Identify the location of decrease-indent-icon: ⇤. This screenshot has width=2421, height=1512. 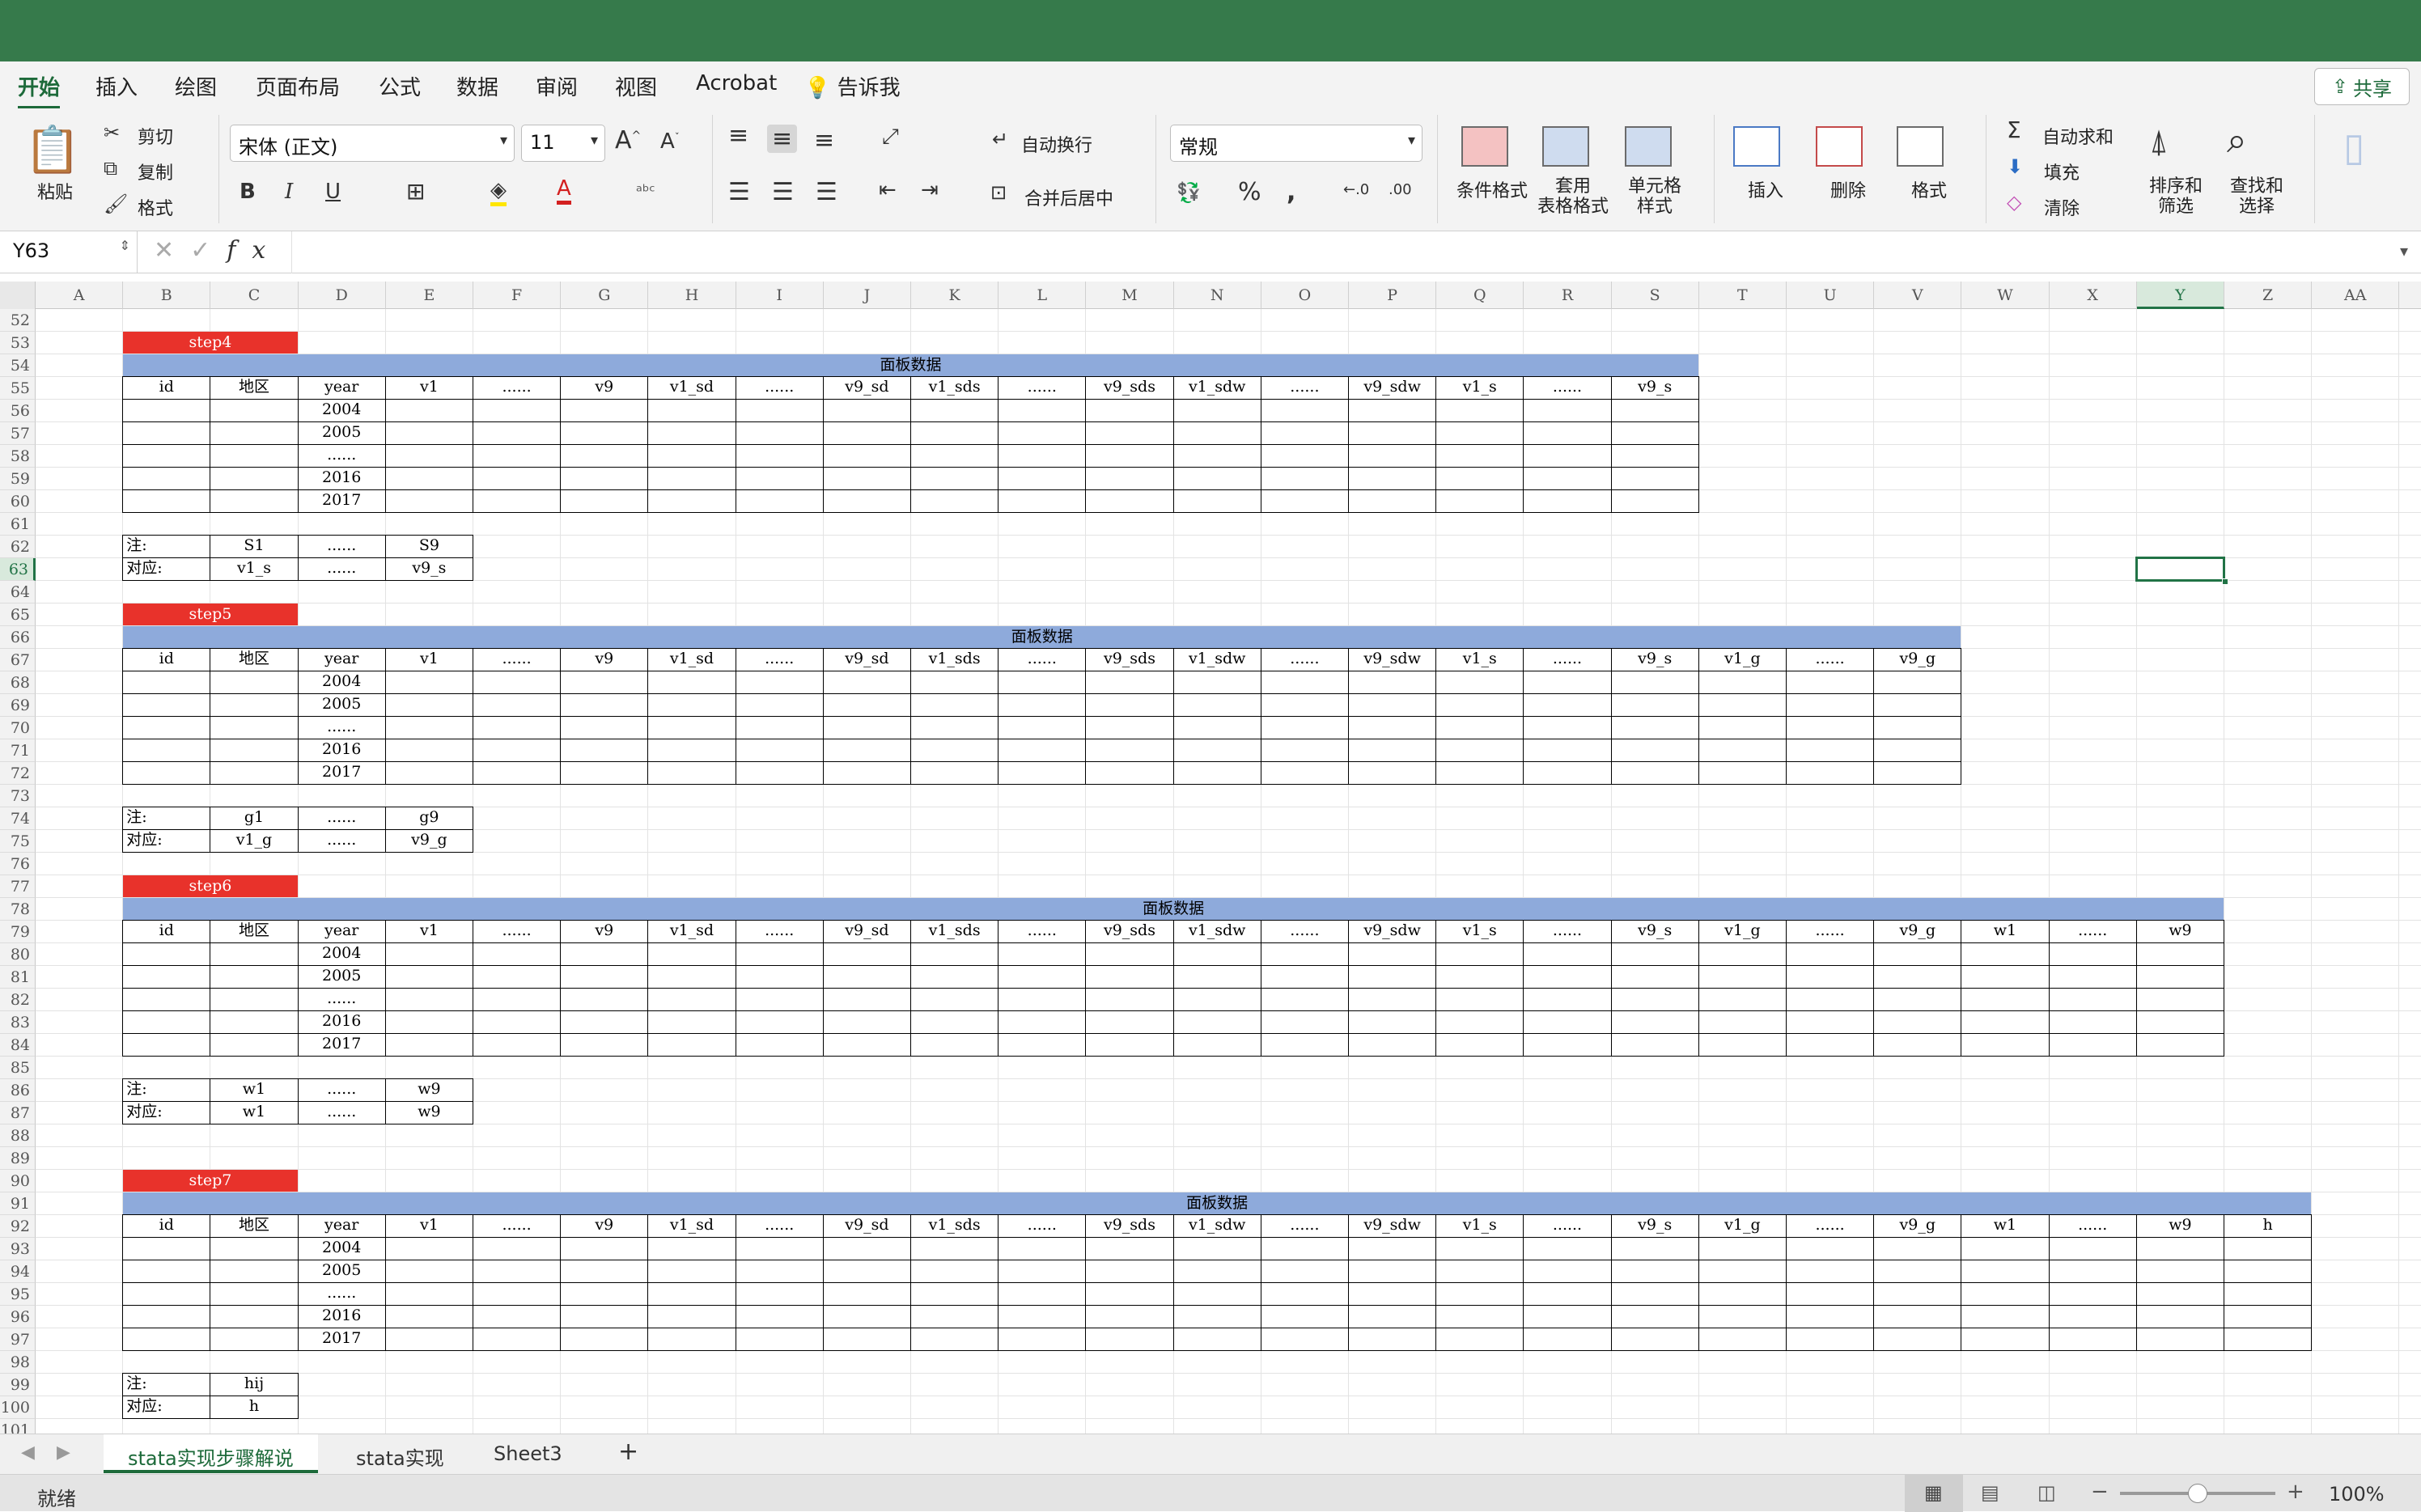
(888, 190).